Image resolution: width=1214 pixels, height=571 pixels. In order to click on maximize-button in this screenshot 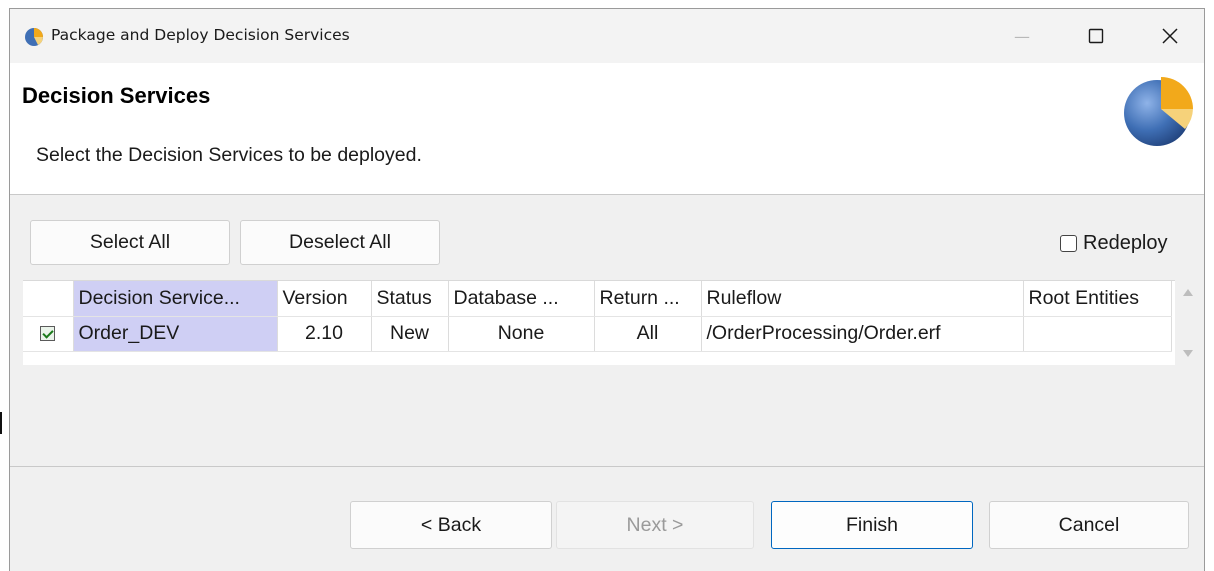, I will do `click(1096, 36)`.